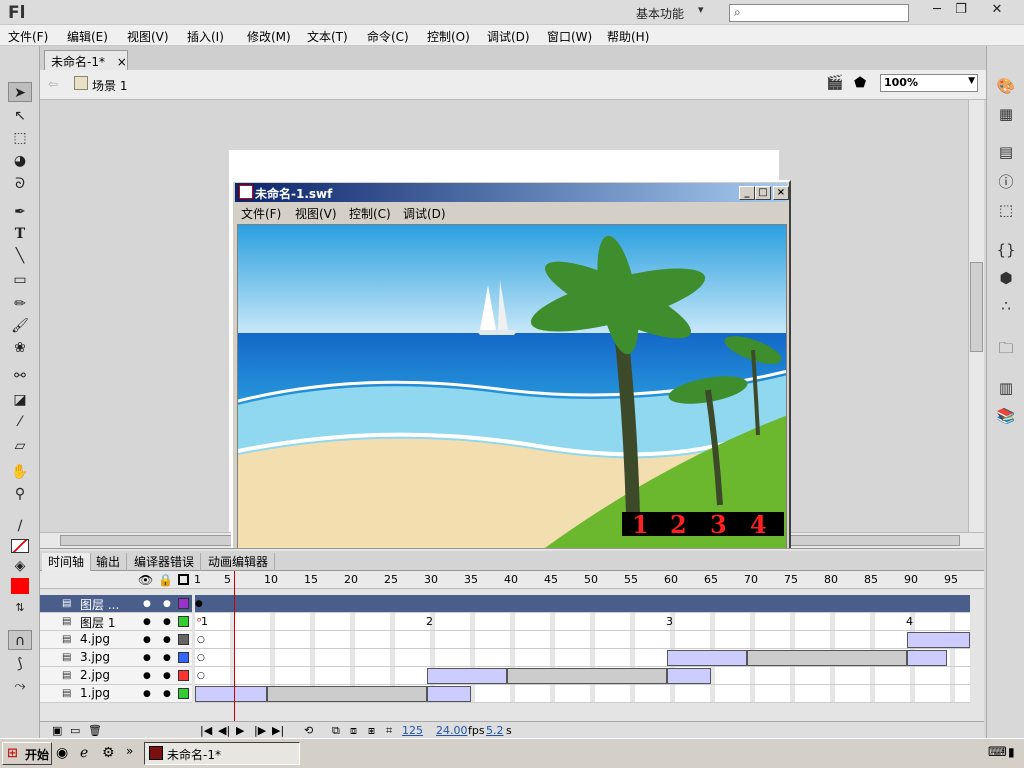  Describe the element at coordinates (582, 604) in the screenshot. I see `frames-track: ●` at that location.